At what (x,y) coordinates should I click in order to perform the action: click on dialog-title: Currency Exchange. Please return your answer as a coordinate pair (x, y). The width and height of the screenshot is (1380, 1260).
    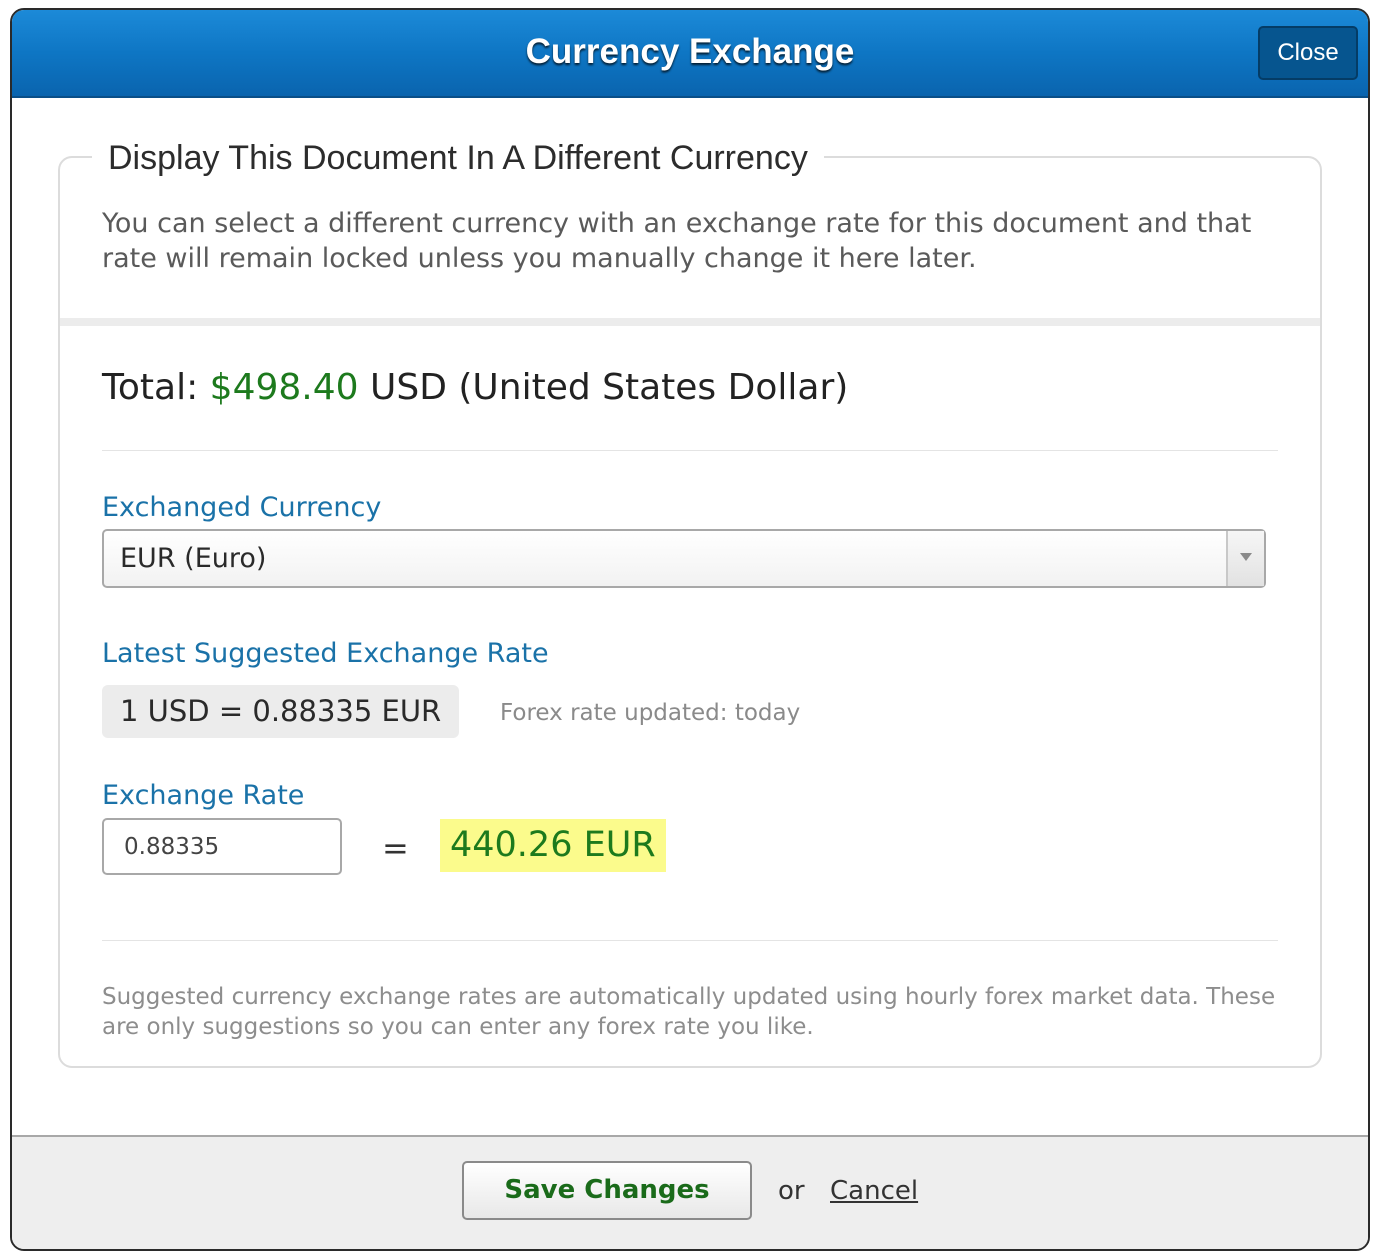
    Looking at the image, I should click on (690, 51).